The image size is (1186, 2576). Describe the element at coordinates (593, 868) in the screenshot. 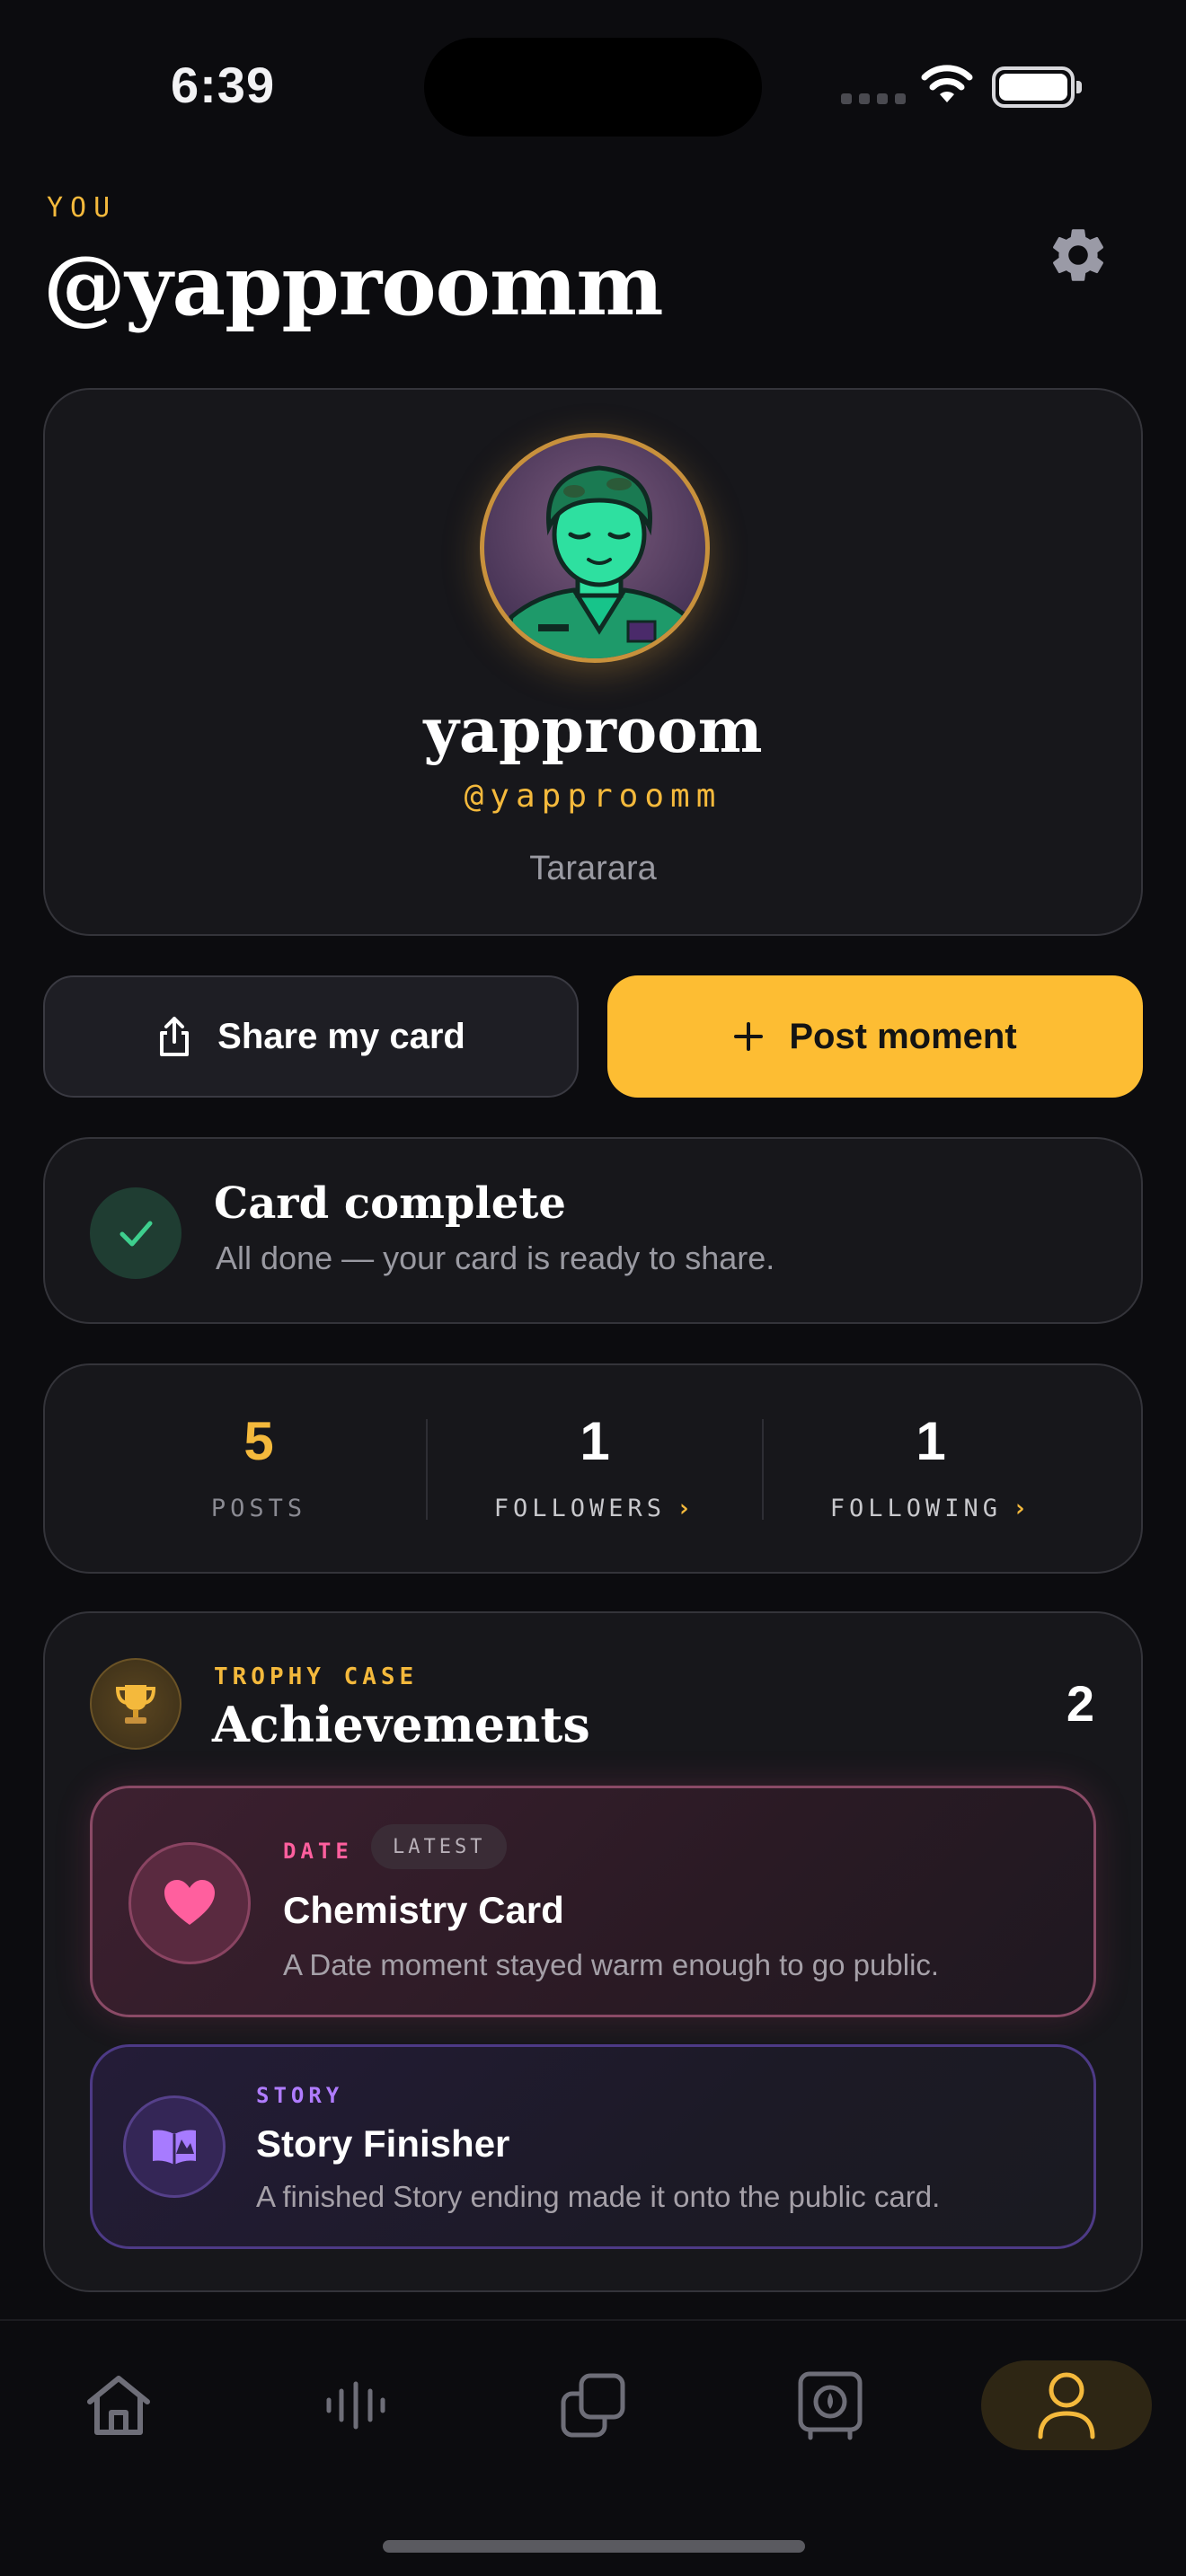

I see `profile-bio: Tararara` at that location.